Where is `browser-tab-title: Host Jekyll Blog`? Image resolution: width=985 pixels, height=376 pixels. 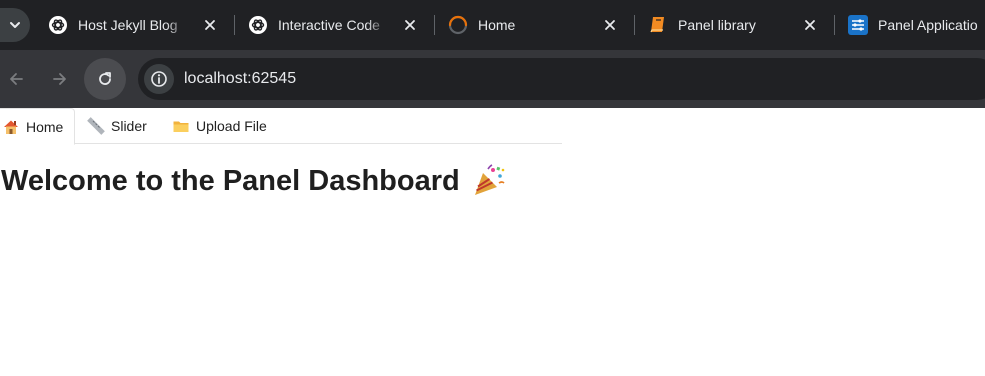 browser-tab-title: Host Jekyll Blog is located at coordinates (128, 25).